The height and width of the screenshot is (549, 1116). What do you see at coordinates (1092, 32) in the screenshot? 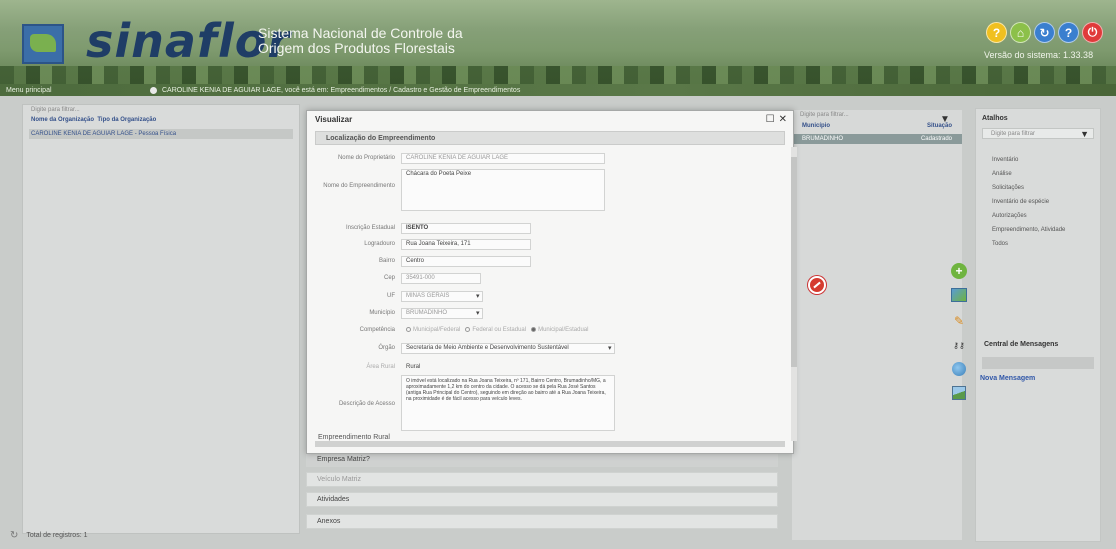
I see `power-icon: ⏻` at bounding box center [1092, 32].